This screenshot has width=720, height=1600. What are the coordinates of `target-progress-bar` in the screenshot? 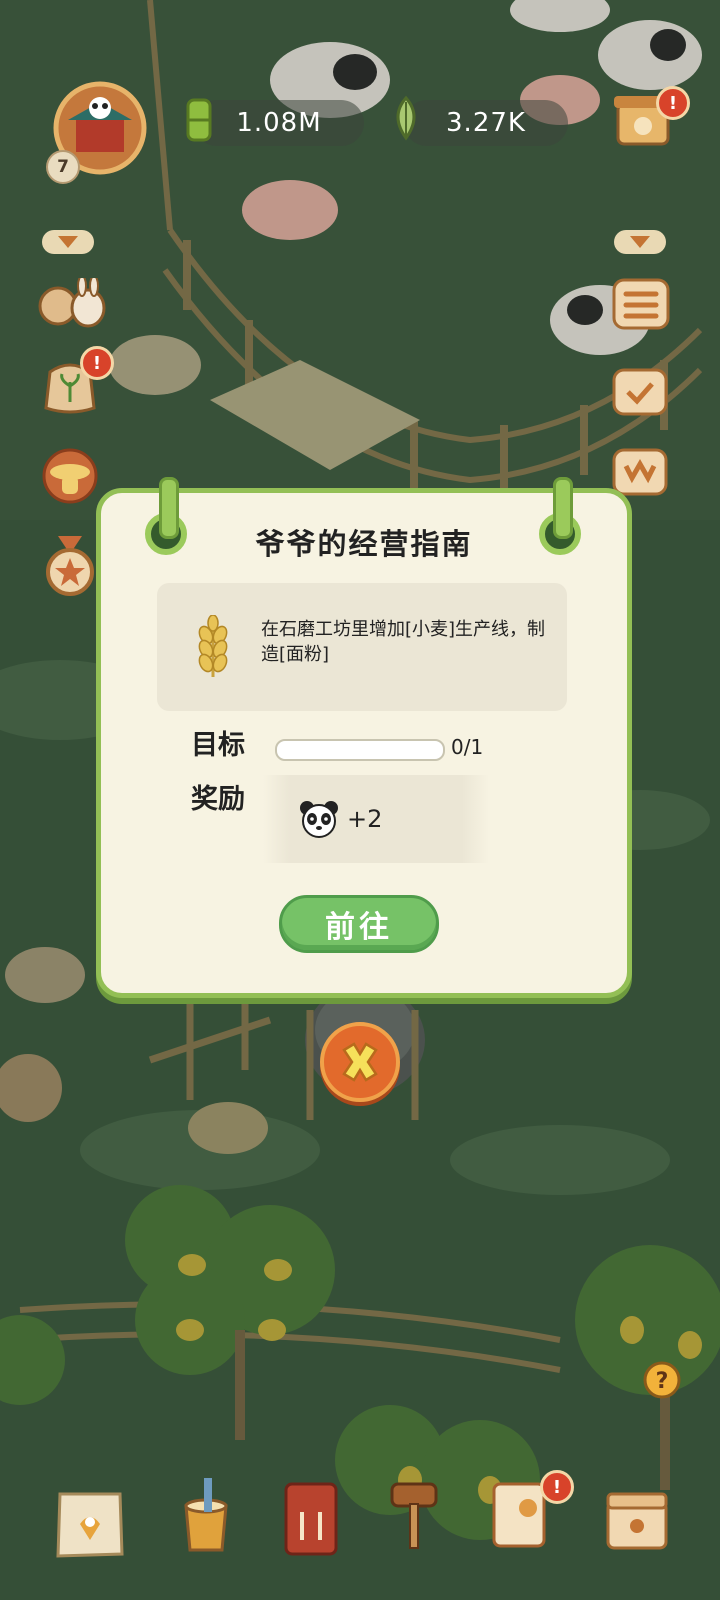 It's located at (360, 750).